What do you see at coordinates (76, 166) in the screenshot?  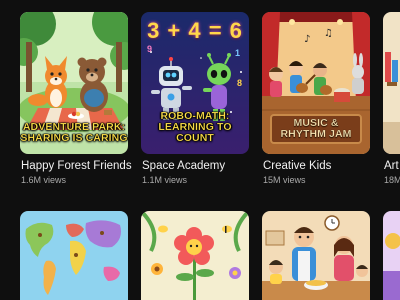 I see `video-title: Happy Forest Friends` at bounding box center [76, 166].